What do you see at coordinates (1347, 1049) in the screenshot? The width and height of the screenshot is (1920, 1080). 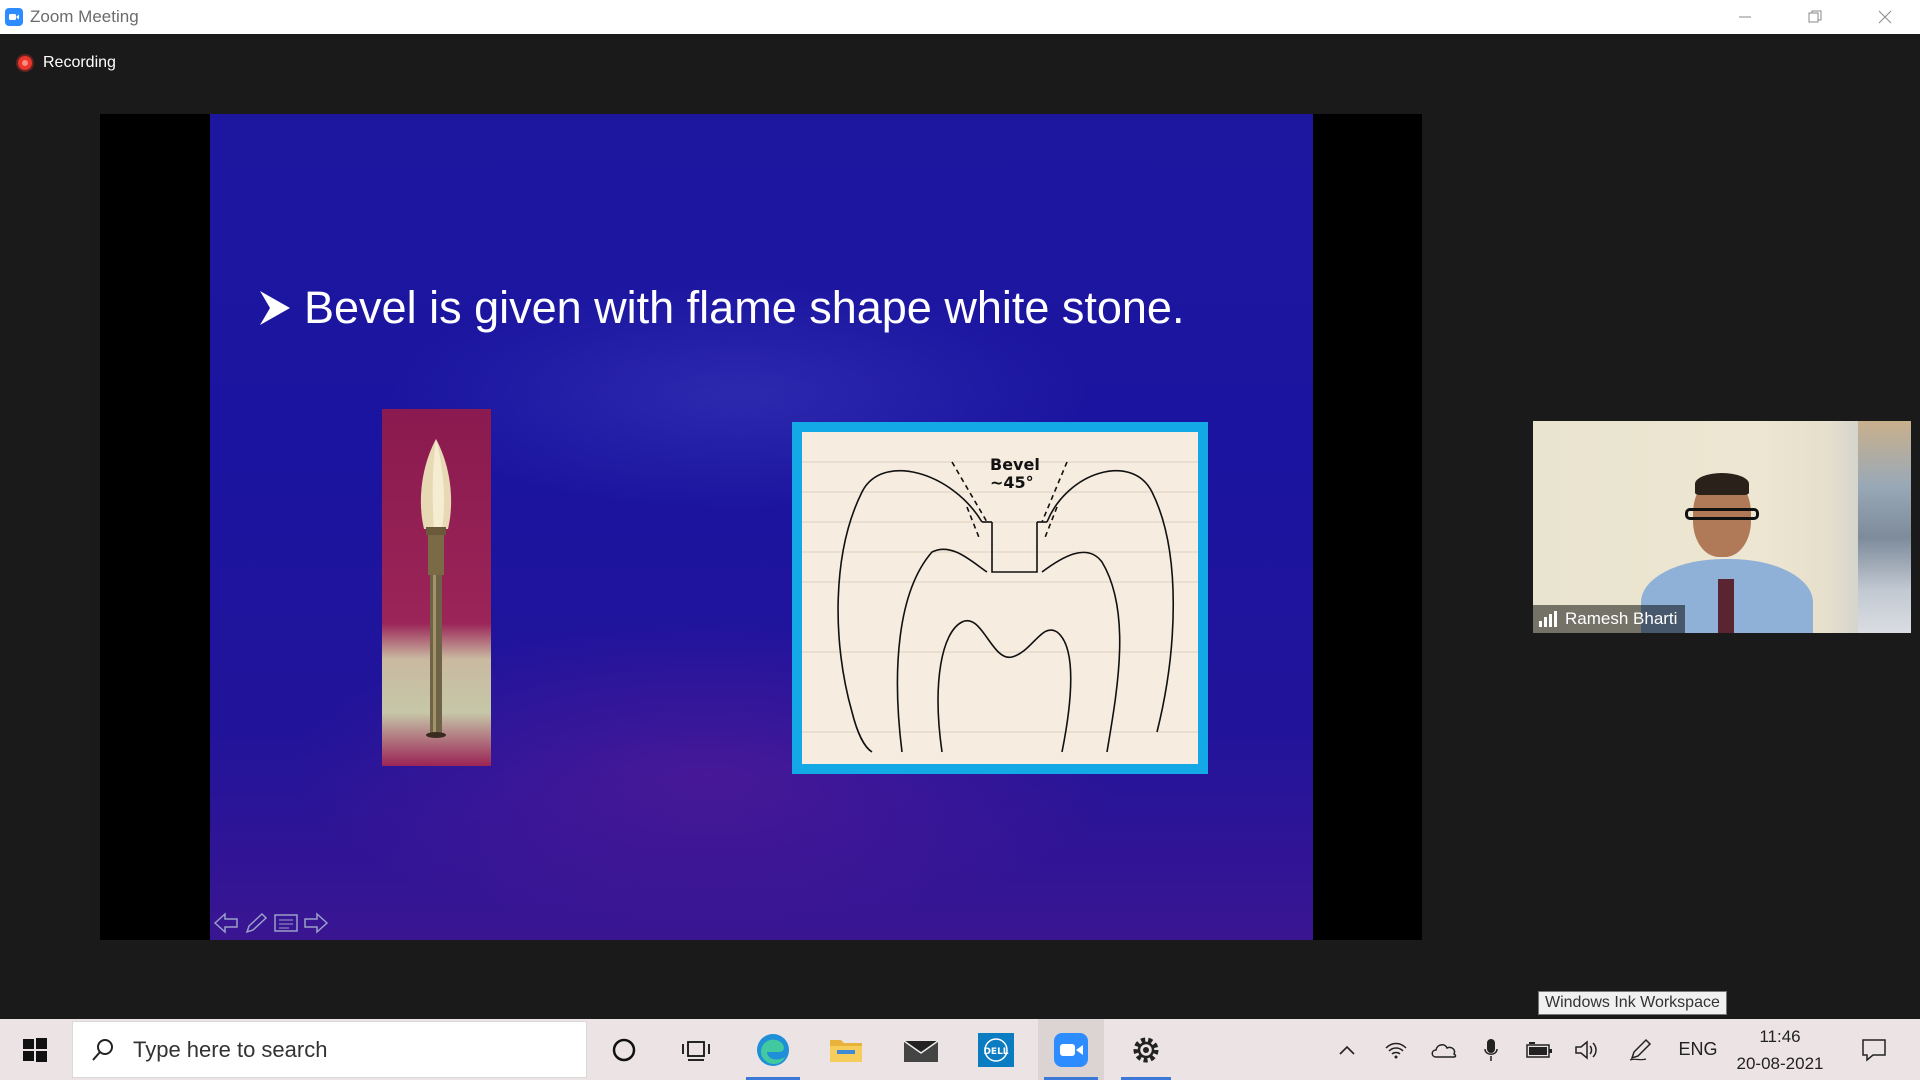 I see `chevron-up-icon` at bounding box center [1347, 1049].